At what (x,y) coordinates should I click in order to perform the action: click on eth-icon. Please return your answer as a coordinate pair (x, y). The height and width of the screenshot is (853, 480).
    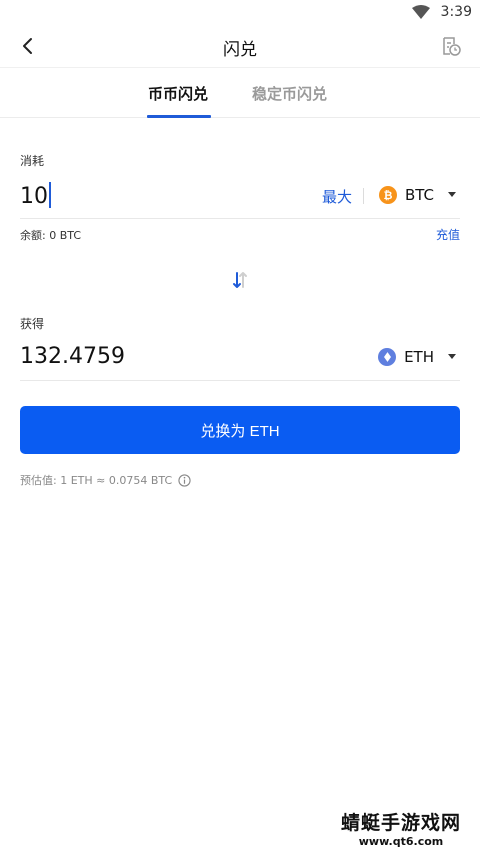
    Looking at the image, I should click on (387, 357).